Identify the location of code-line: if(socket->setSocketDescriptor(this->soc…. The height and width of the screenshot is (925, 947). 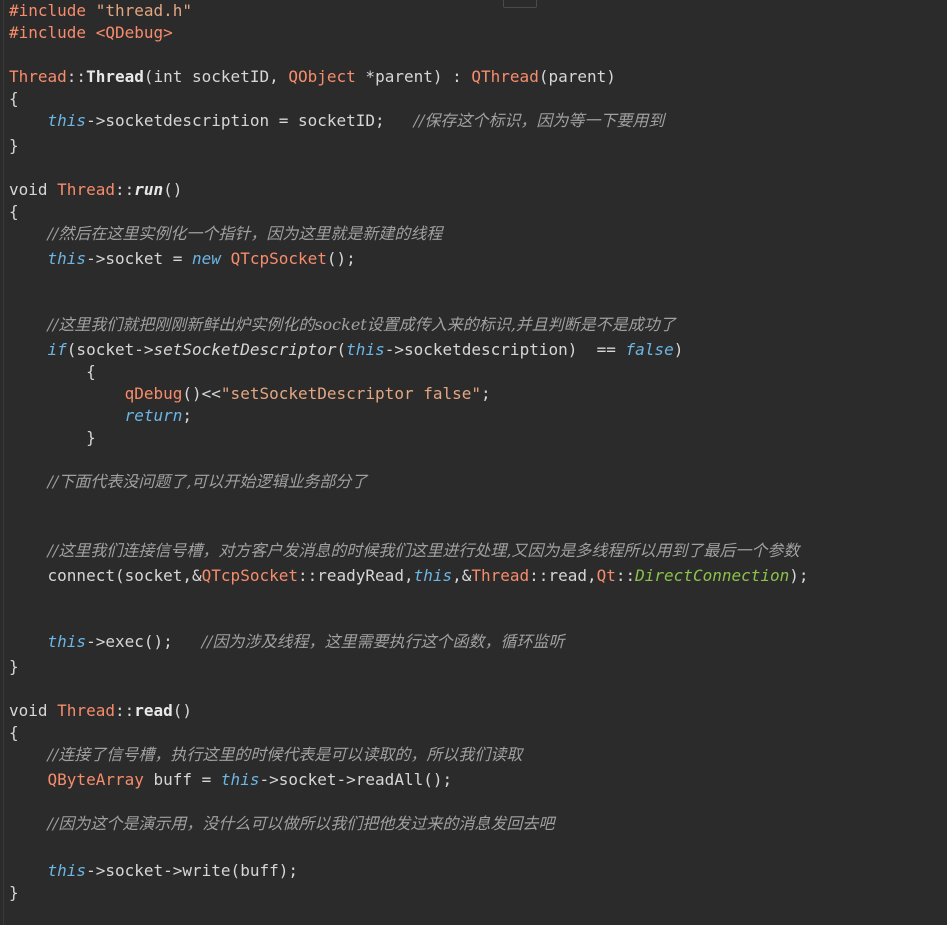
(346, 350).